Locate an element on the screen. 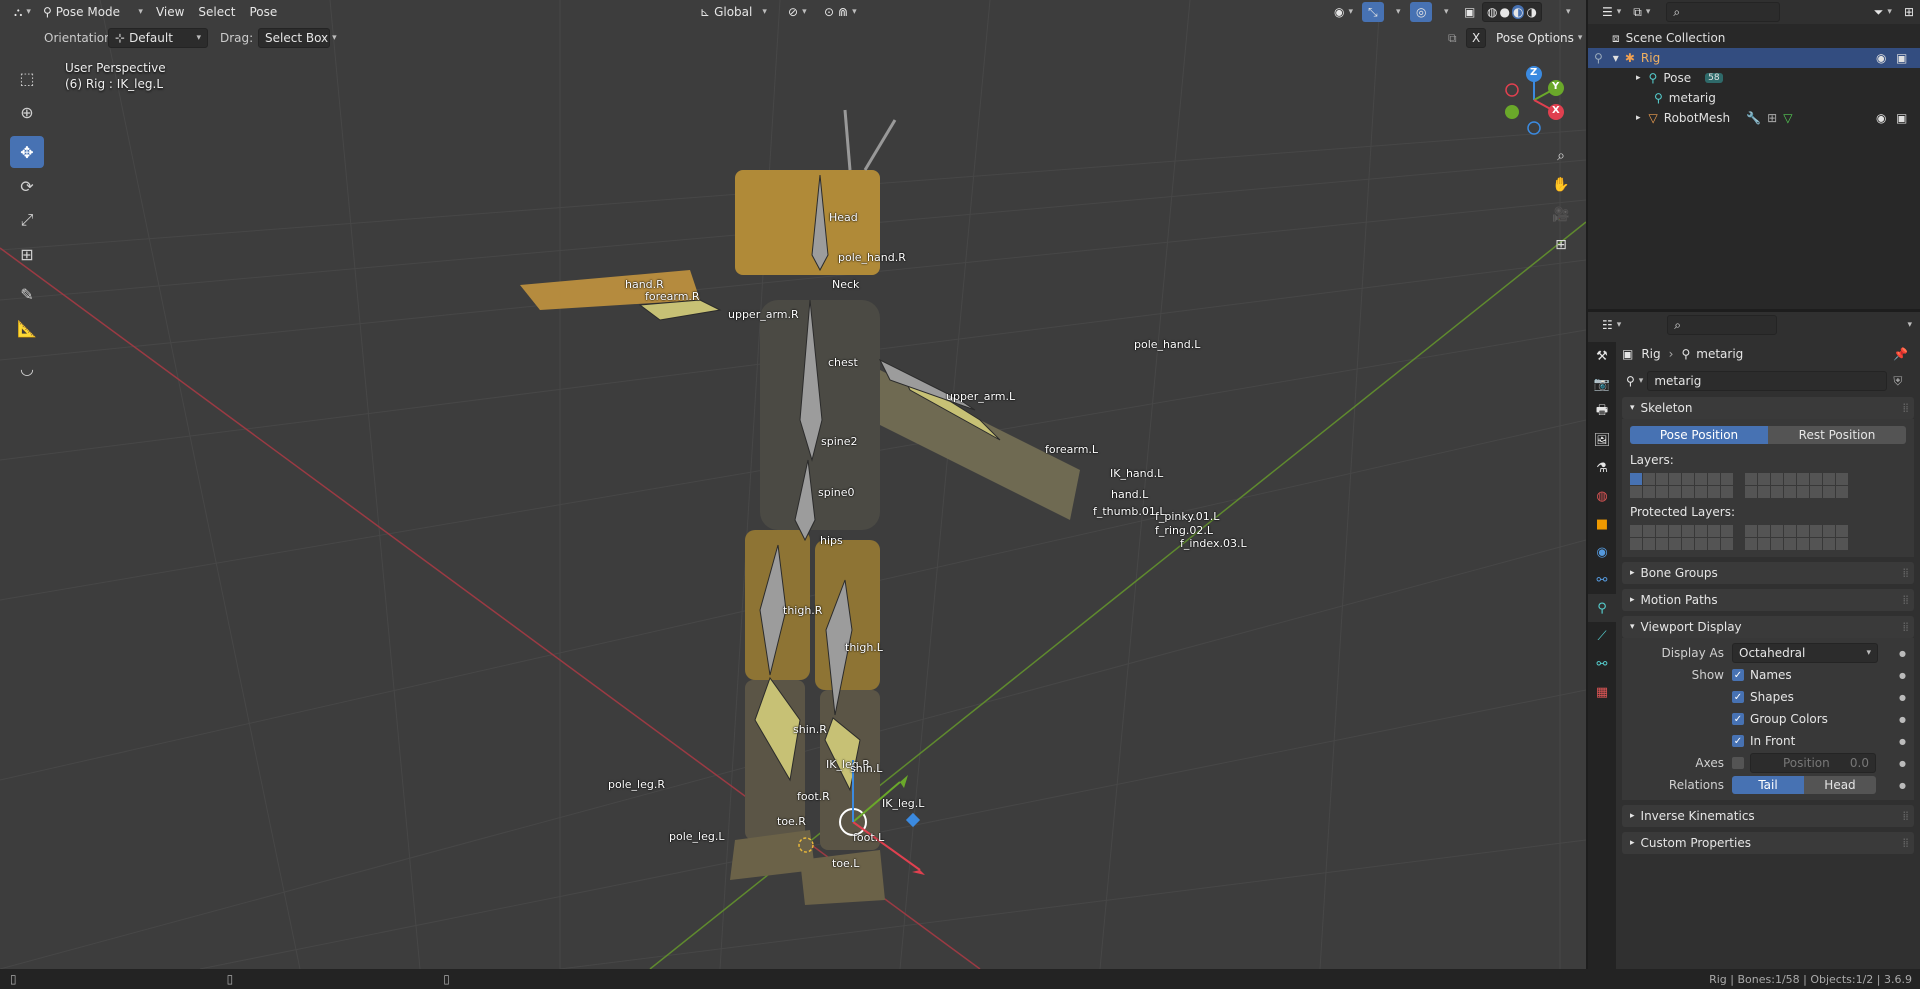 Image resolution: width=1920 pixels, height=989 pixels. panel-motion-paths-header: ▸ Motion Paths ⁞⁞ is located at coordinates (1768, 600).